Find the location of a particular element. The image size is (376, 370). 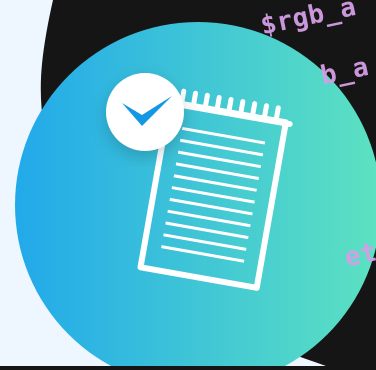

checkmark-badge is located at coordinates (145, 112).